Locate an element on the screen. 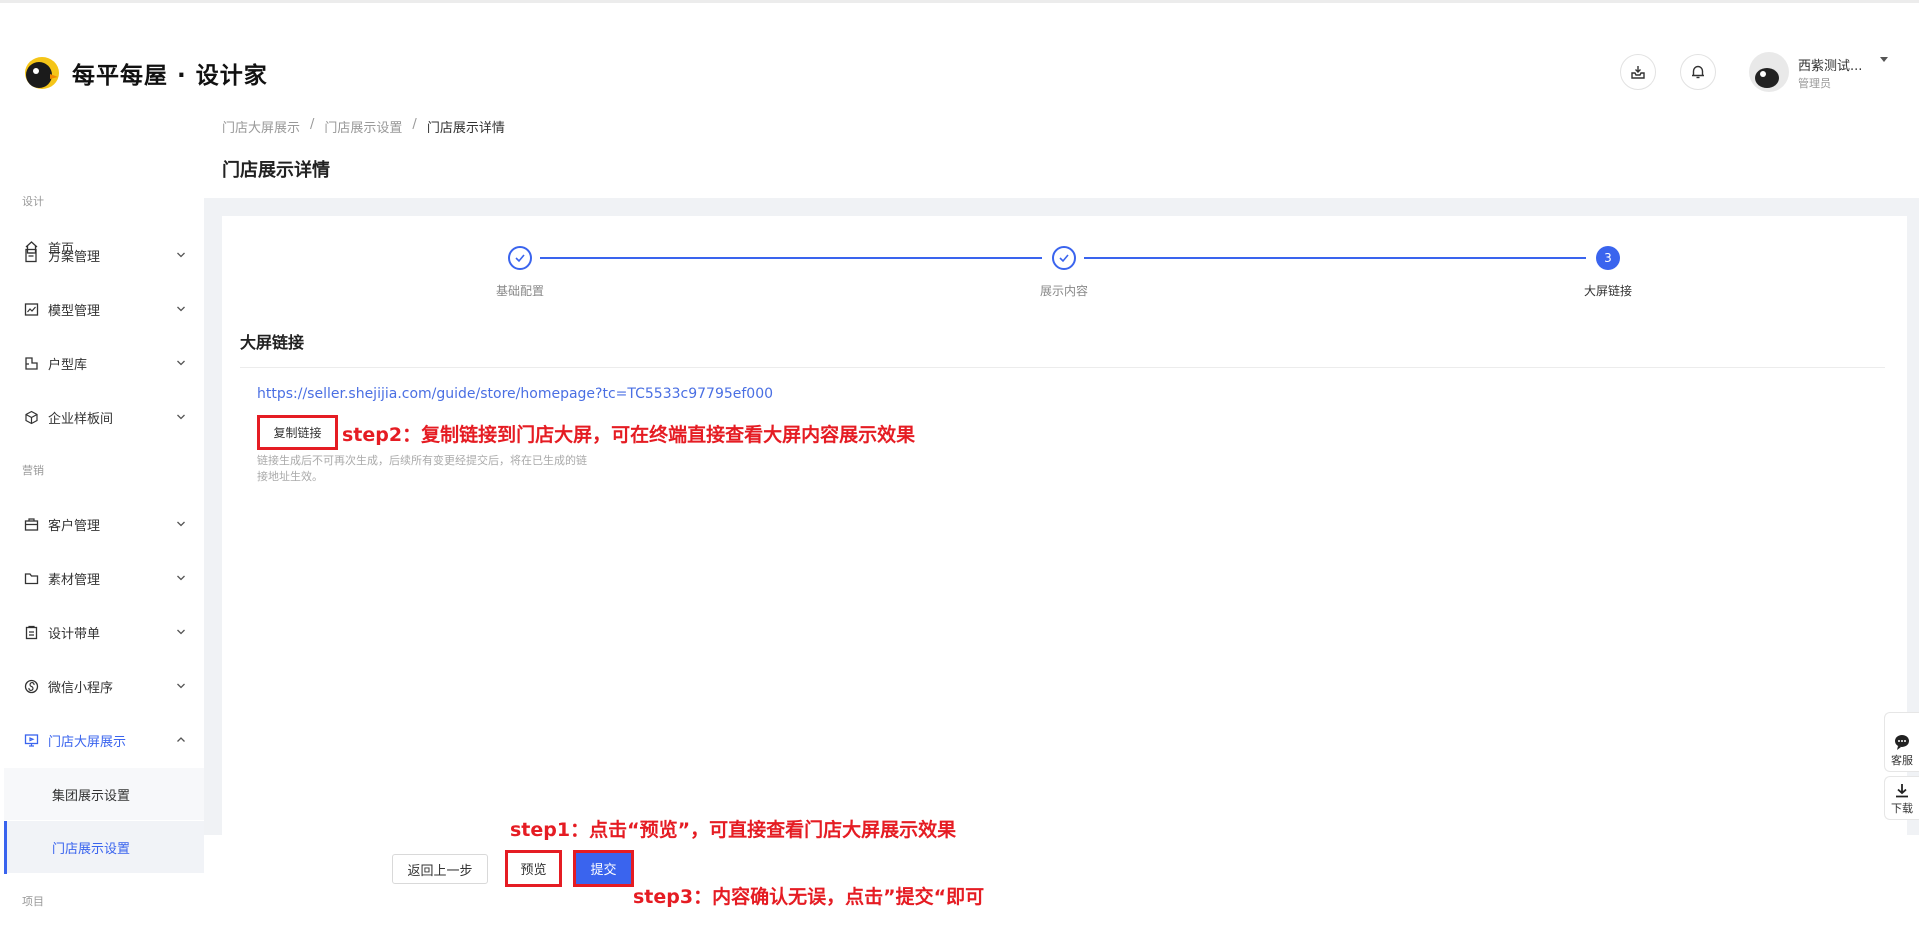  breadcrumb-item: 门店大屏展示 is located at coordinates (261, 126).